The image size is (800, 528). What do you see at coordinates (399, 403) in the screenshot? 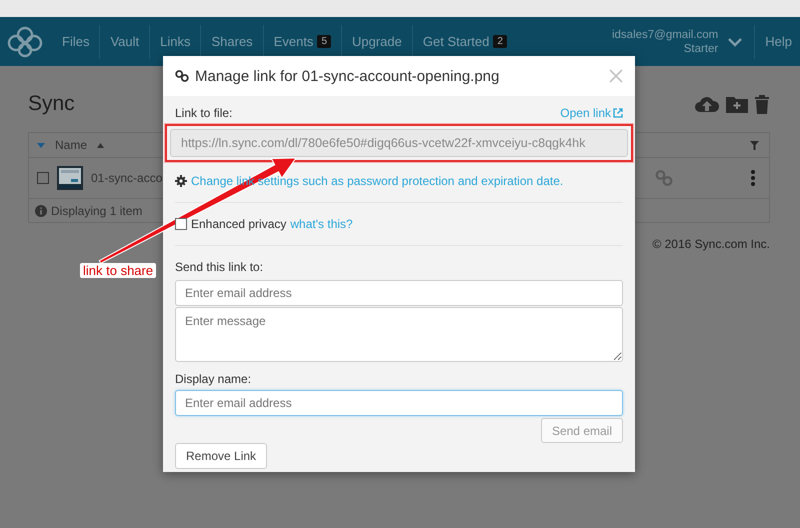
I see `display-name-field: Enter email address` at bounding box center [399, 403].